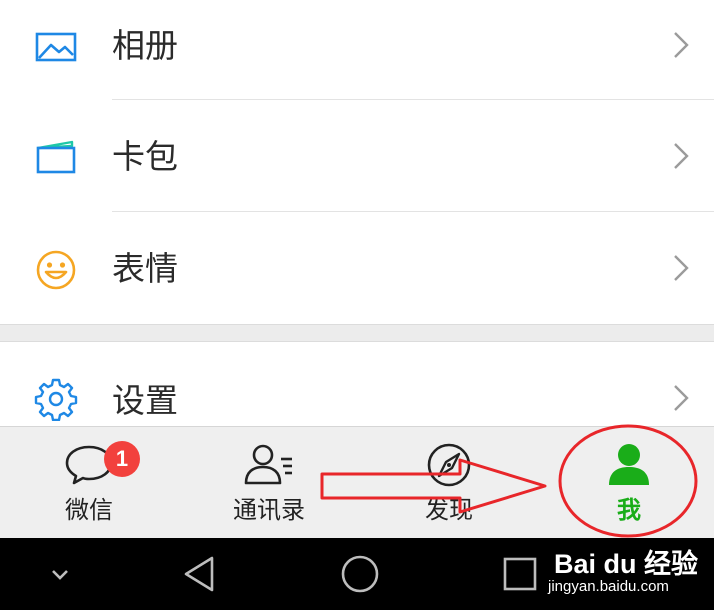 The width and height of the screenshot is (714, 610). I want to click on baidu-jingyan-watermark: Bai du 经验 jingyan.baidu.com, so click(631, 573).